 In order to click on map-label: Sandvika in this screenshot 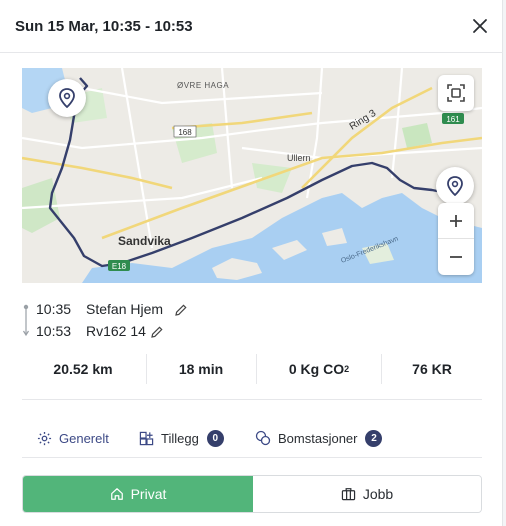, I will do `click(144, 241)`.